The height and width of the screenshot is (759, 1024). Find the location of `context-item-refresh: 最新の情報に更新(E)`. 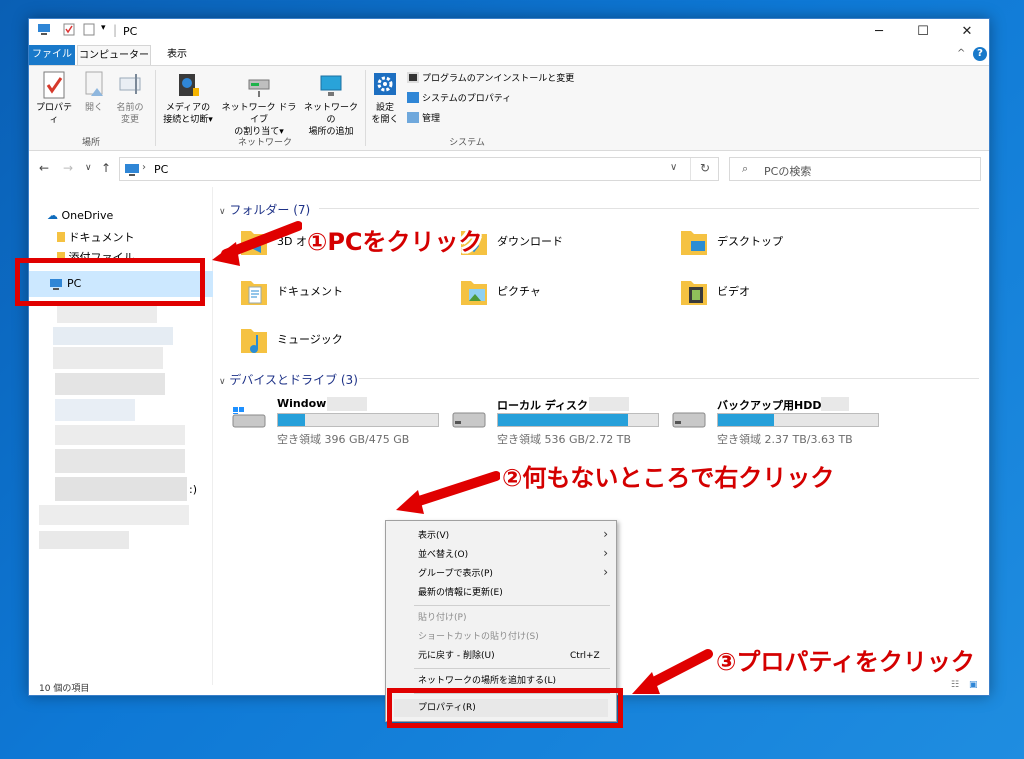

context-item-refresh: 最新の情報に更新(E) is located at coordinates (460, 593).